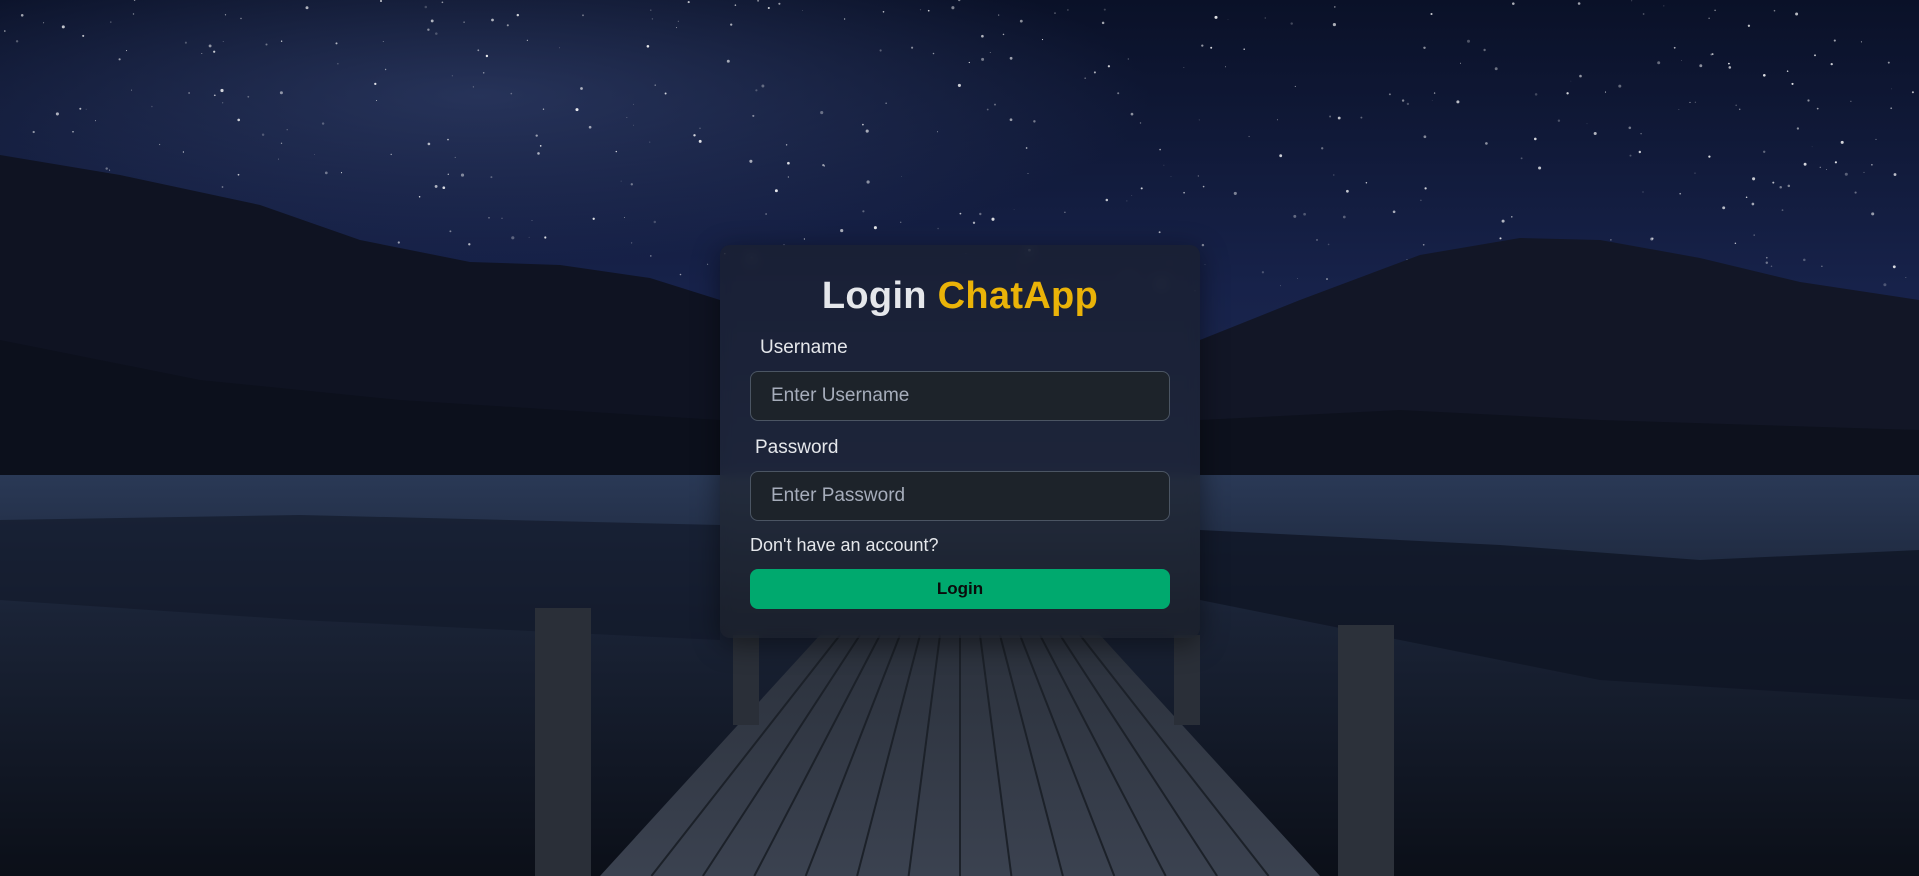  I want to click on password-label: Password, so click(797, 447).